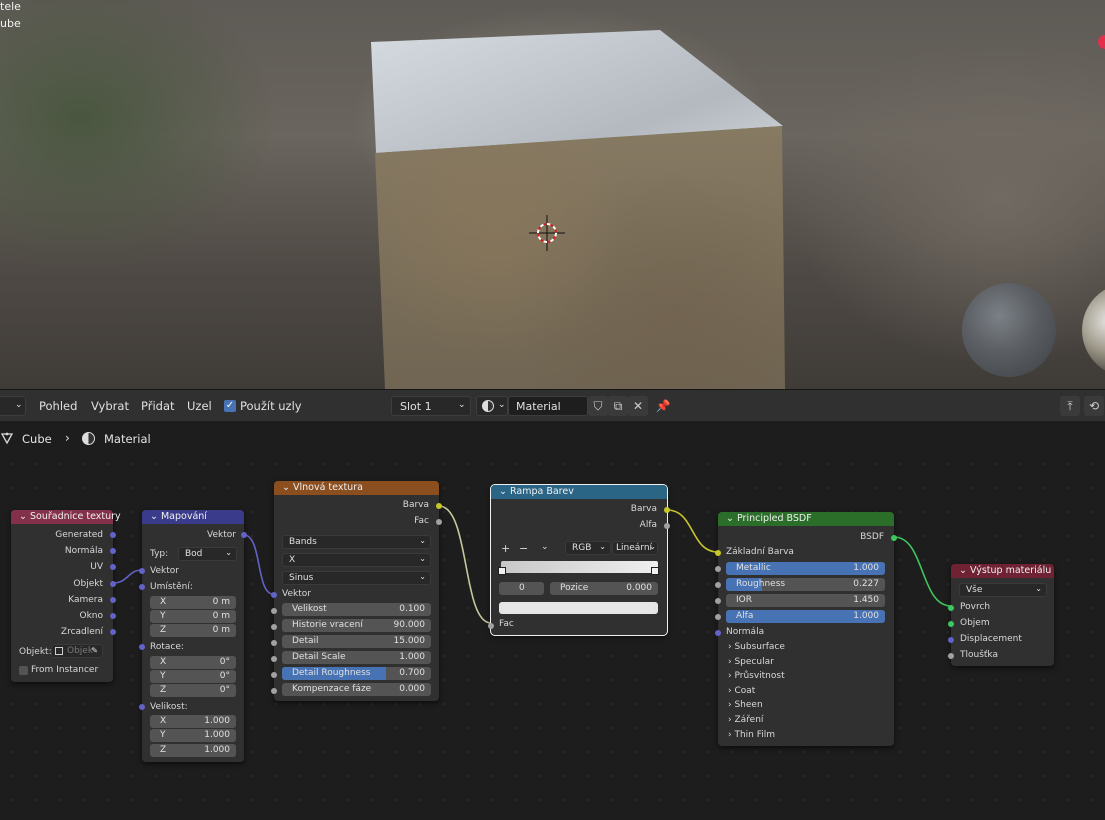 This screenshot has width=1105, height=820. What do you see at coordinates (110, 406) in the screenshot?
I see `menu-select: Vybrat` at bounding box center [110, 406].